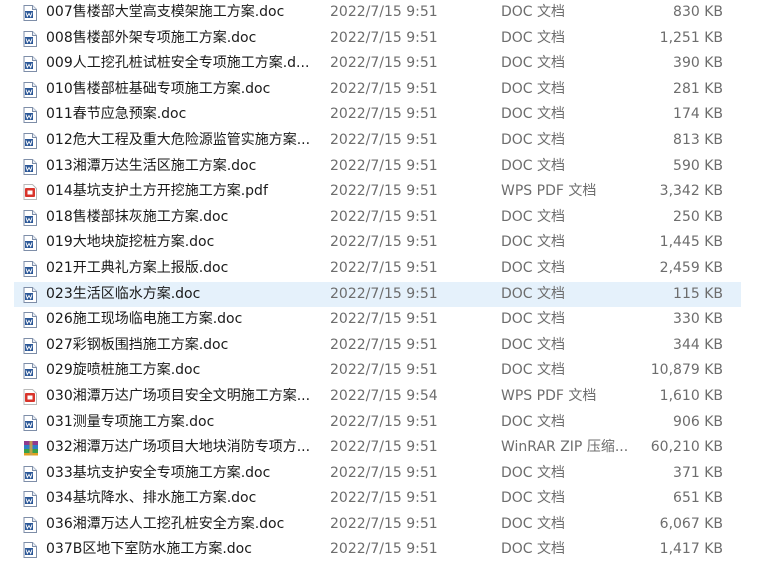 This screenshot has width=760, height=570. Describe the element at coordinates (165, 12) in the screenshot. I see `file-name: 007售楼部大堂高支模架施工方案.doc` at that location.